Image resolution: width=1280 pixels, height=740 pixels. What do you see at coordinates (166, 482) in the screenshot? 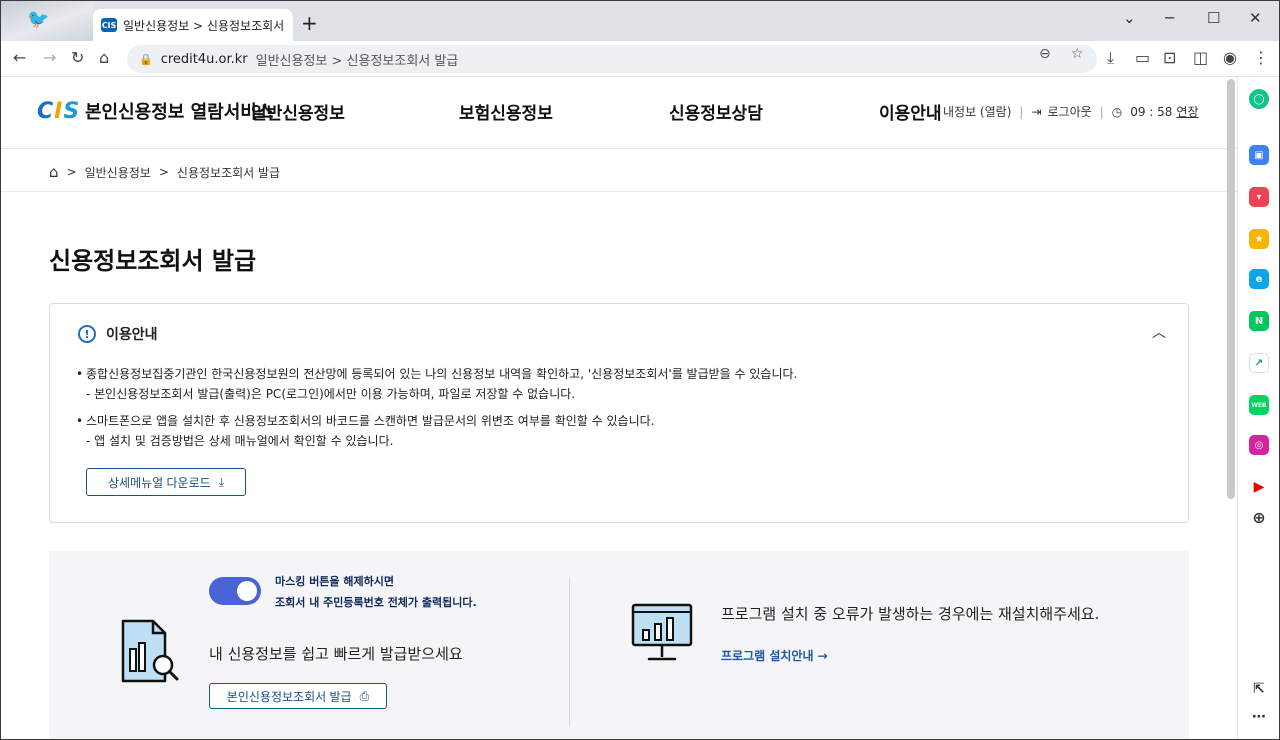
I see `manual-download-button: 상세메뉴얼 다운로드 ⤓` at bounding box center [166, 482].